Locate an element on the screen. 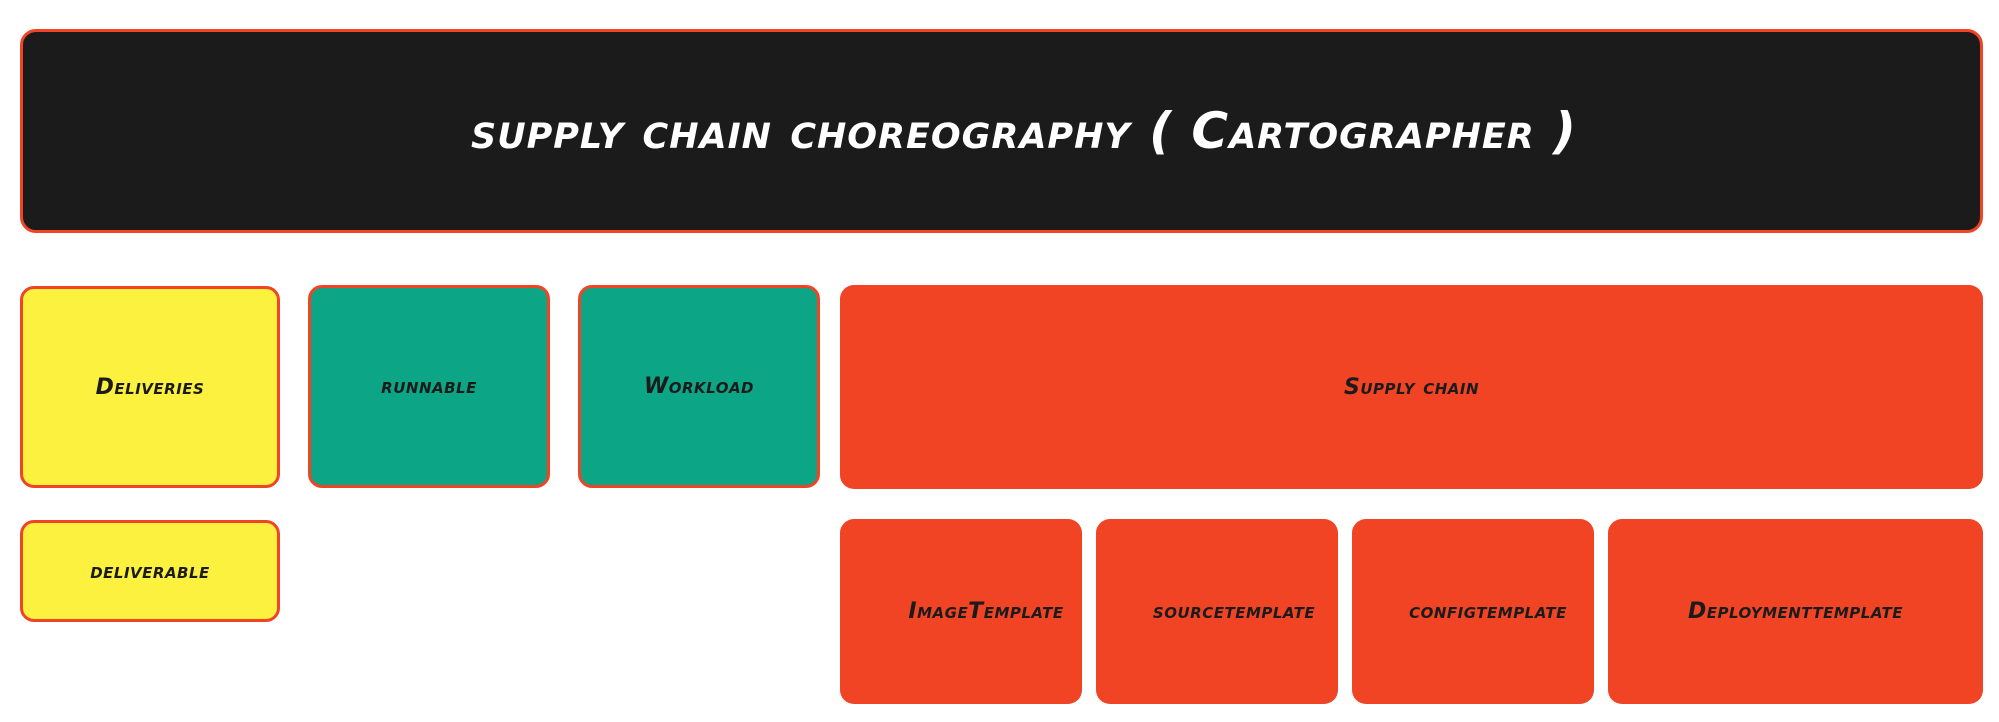  config-template-box: configtemplate is located at coordinates (1473, 611).